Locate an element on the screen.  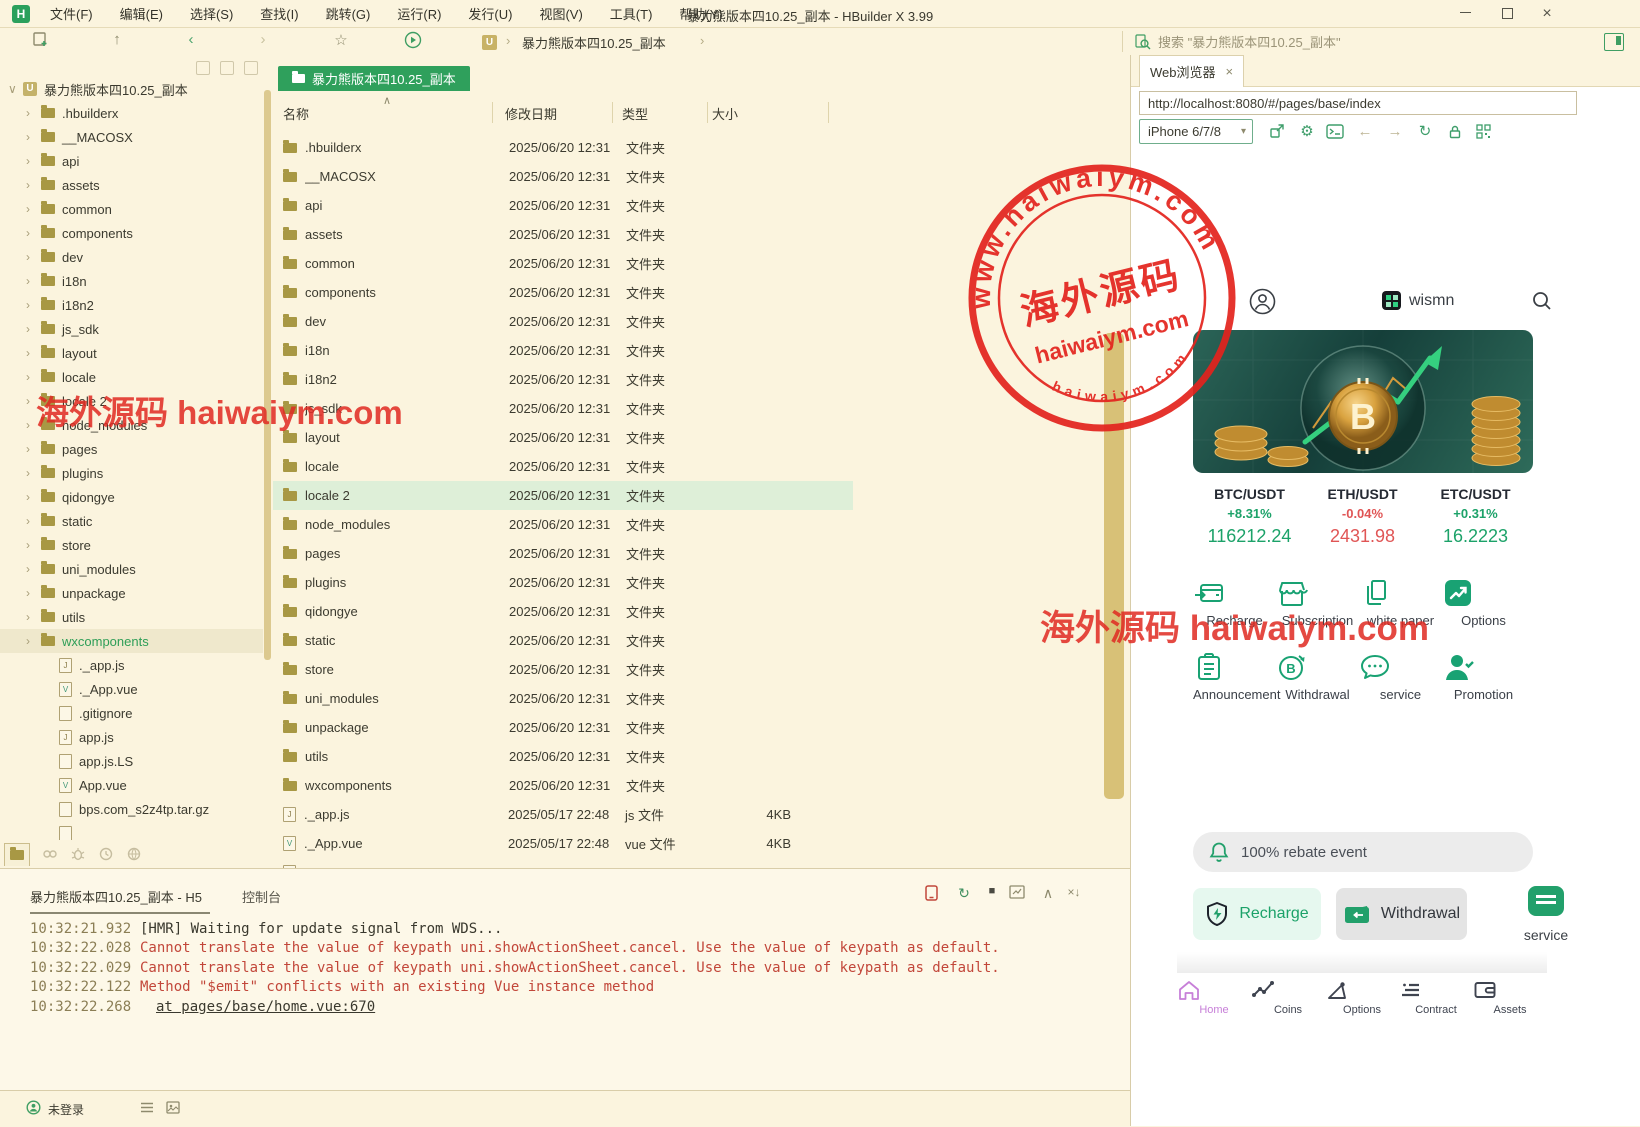
col-date: 修改日期 is located at coordinates (531, 113).